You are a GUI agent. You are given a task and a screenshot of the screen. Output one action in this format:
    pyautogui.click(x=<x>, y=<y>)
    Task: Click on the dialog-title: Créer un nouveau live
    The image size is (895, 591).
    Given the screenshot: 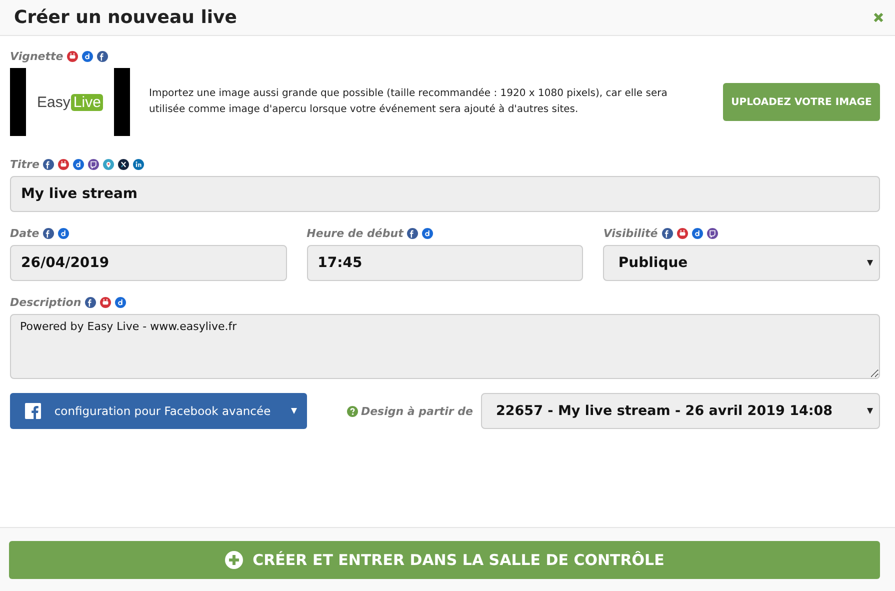 What is the action you would take?
    pyautogui.click(x=125, y=17)
    